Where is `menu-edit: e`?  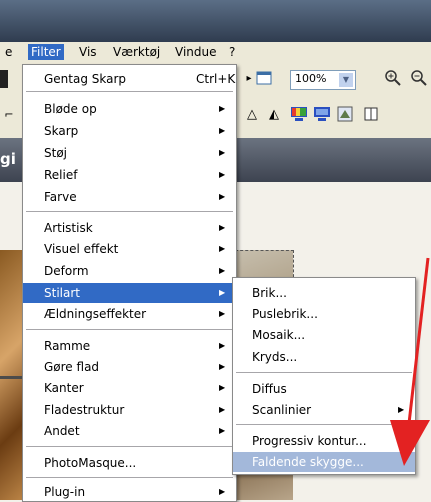
menu-edit: e is located at coordinates (8, 52).